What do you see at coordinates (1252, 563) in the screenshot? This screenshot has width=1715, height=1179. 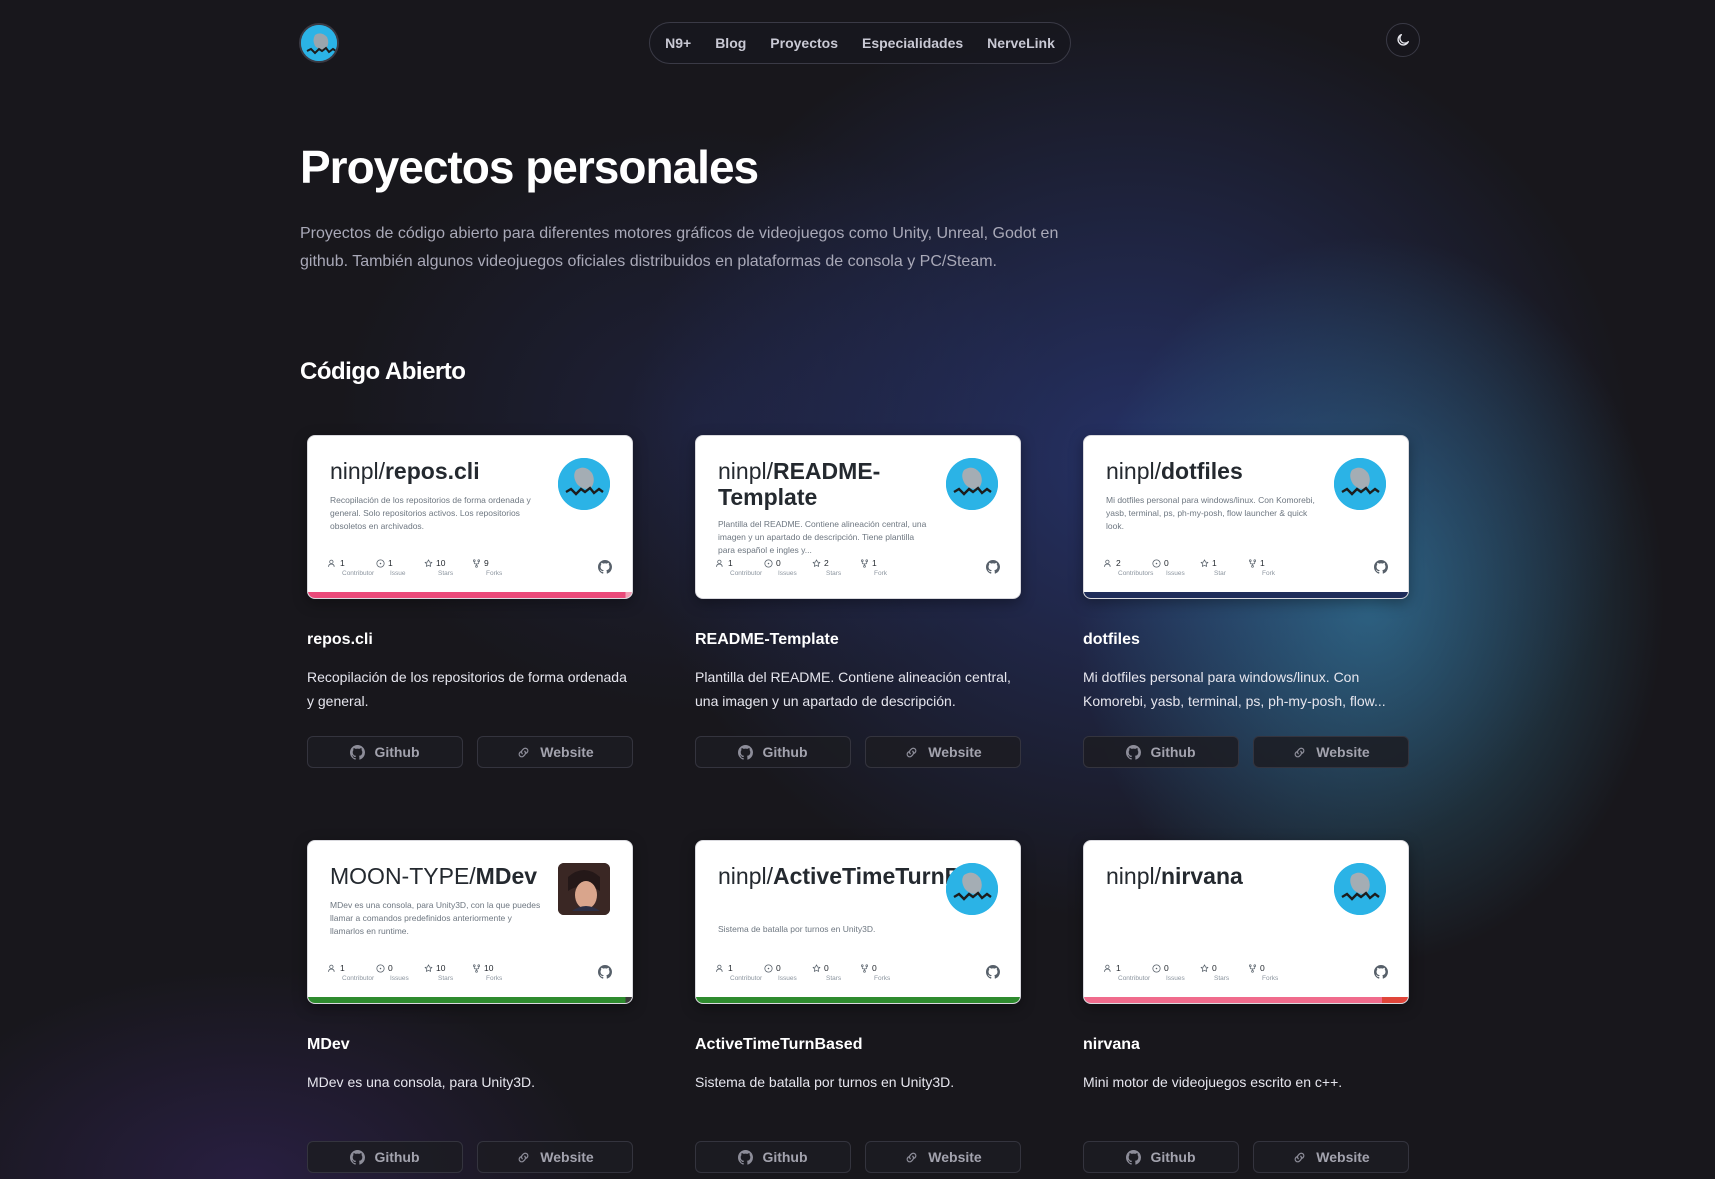 I see `fork-icon` at bounding box center [1252, 563].